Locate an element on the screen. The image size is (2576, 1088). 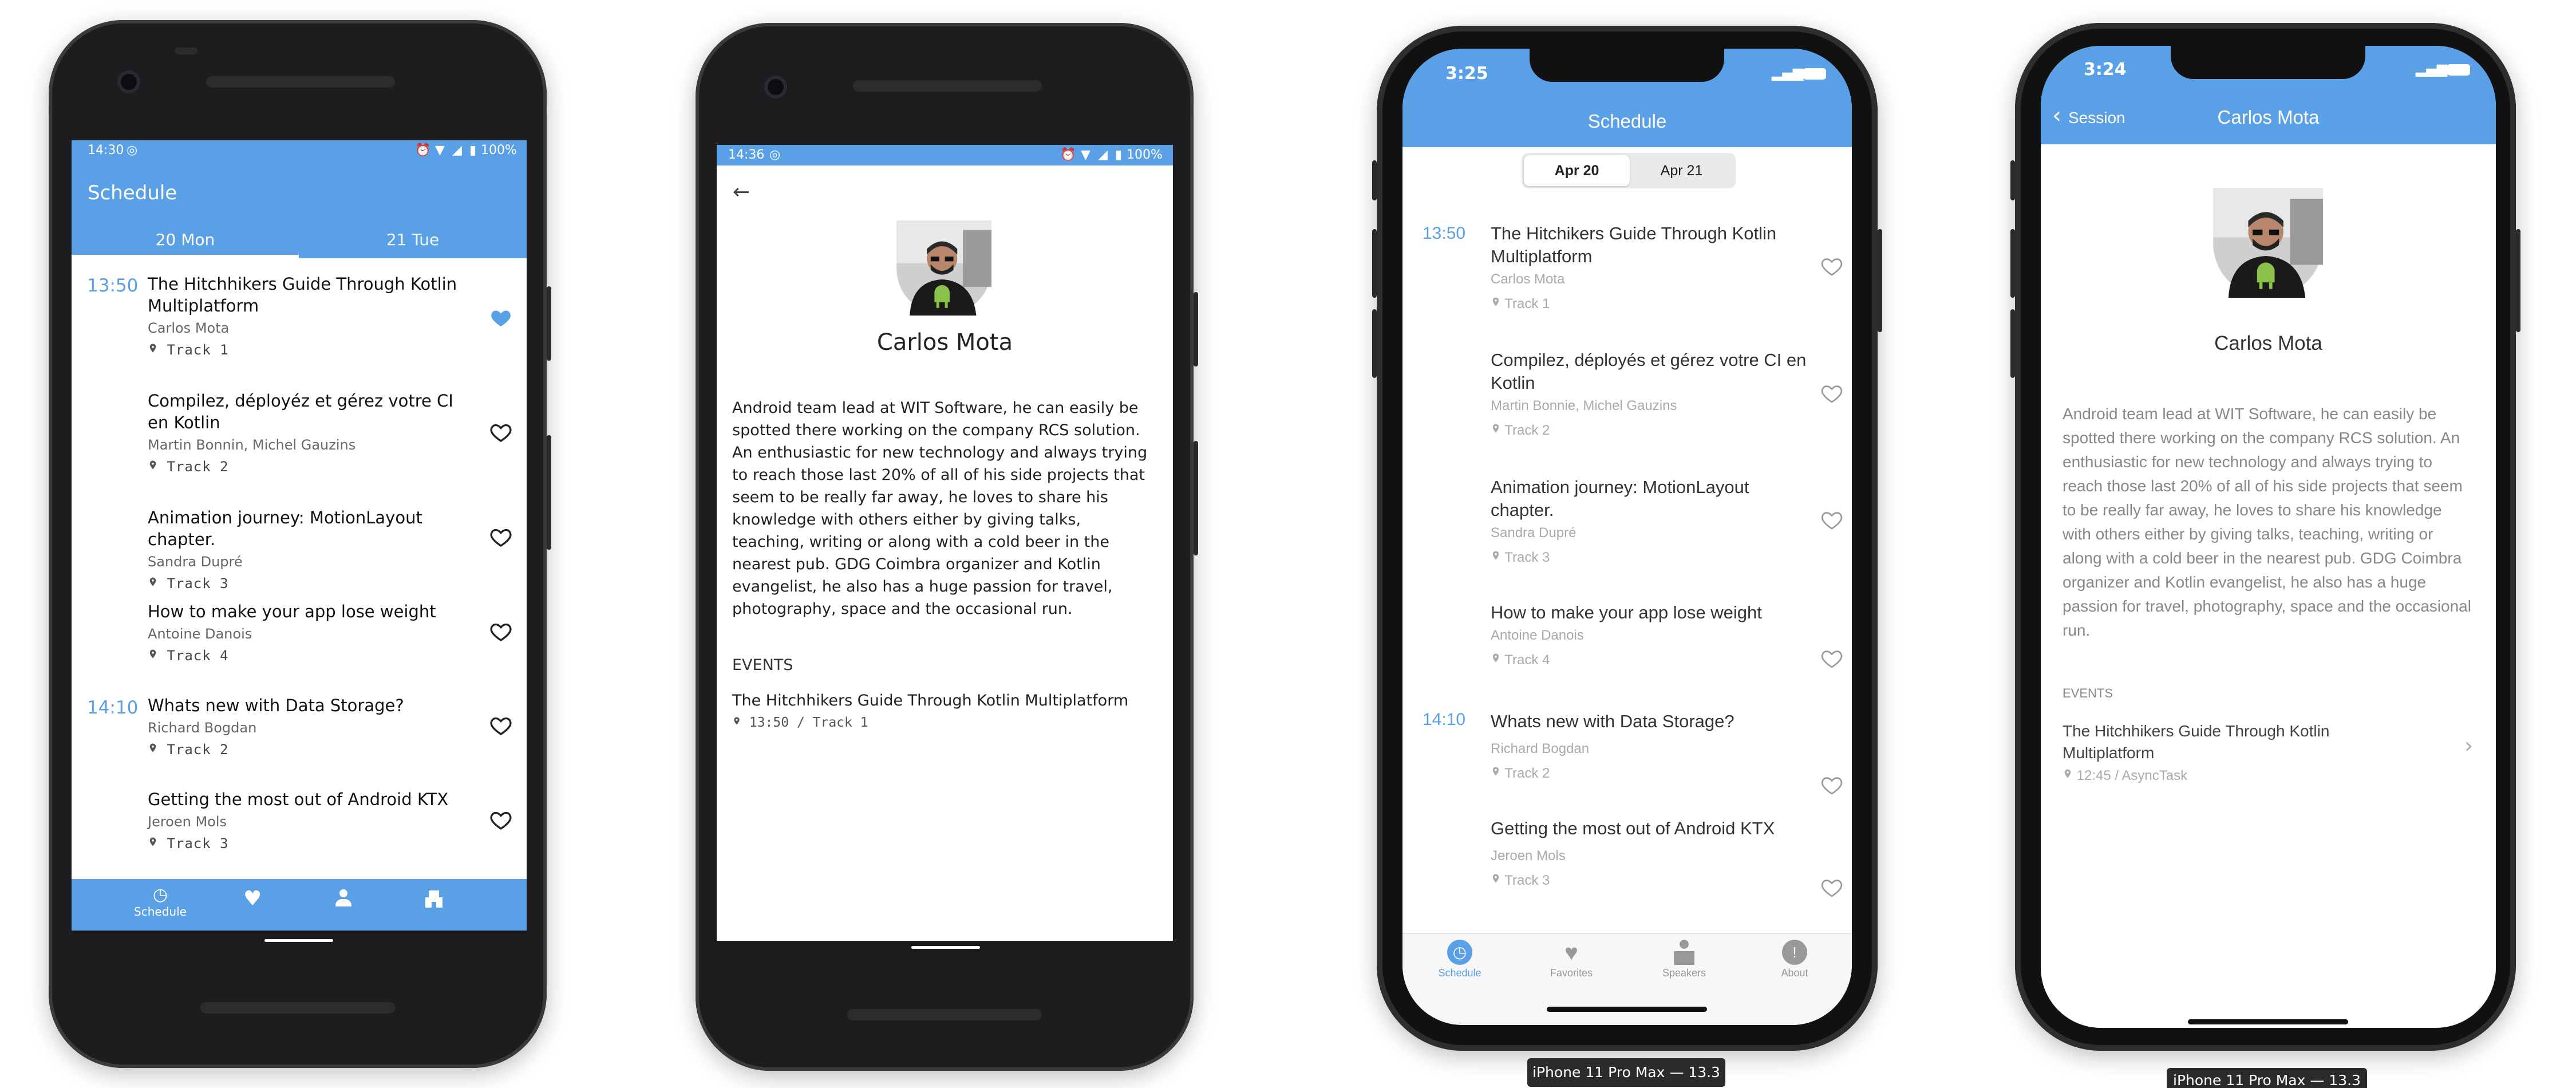
session-title: Whats new with Data Storage? is located at coordinates (276, 705).